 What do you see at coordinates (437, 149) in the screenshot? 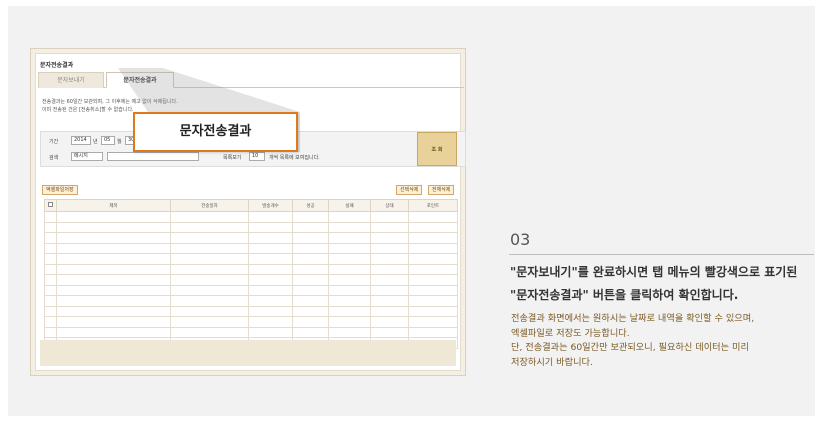
I see `search-button: 조 회` at bounding box center [437, 149].